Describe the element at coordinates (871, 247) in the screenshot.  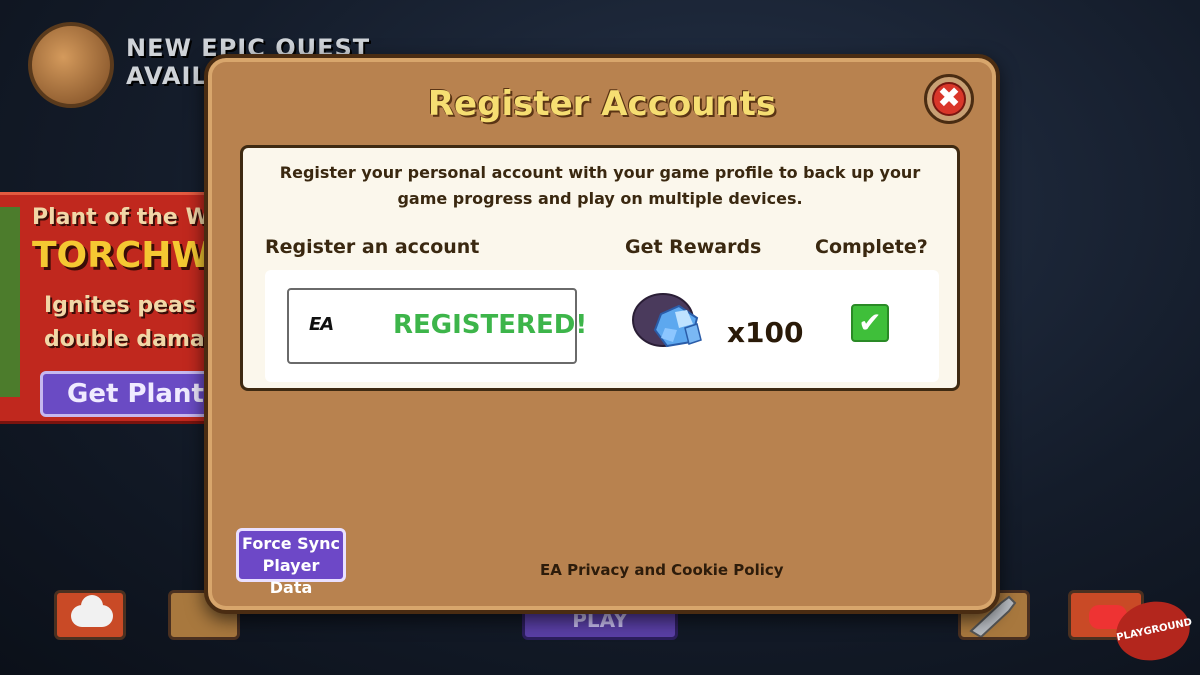
I see `column-header-complete: Complete?` at that location.